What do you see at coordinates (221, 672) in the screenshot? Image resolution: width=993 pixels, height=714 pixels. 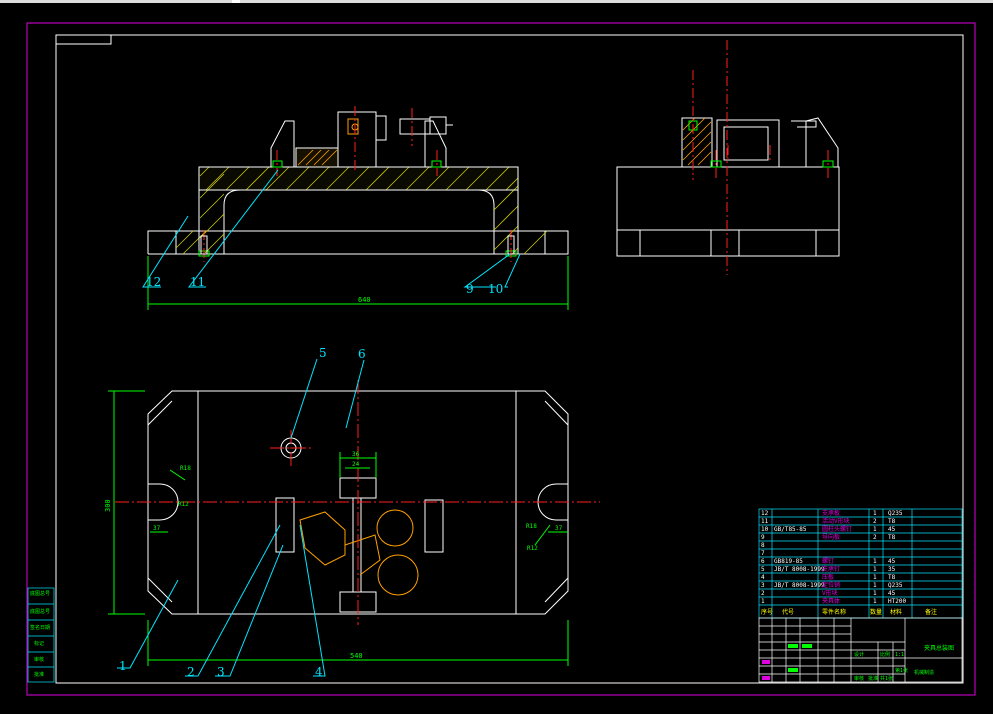 I see `balloon-3: 3` at bounding box center [221, 672].